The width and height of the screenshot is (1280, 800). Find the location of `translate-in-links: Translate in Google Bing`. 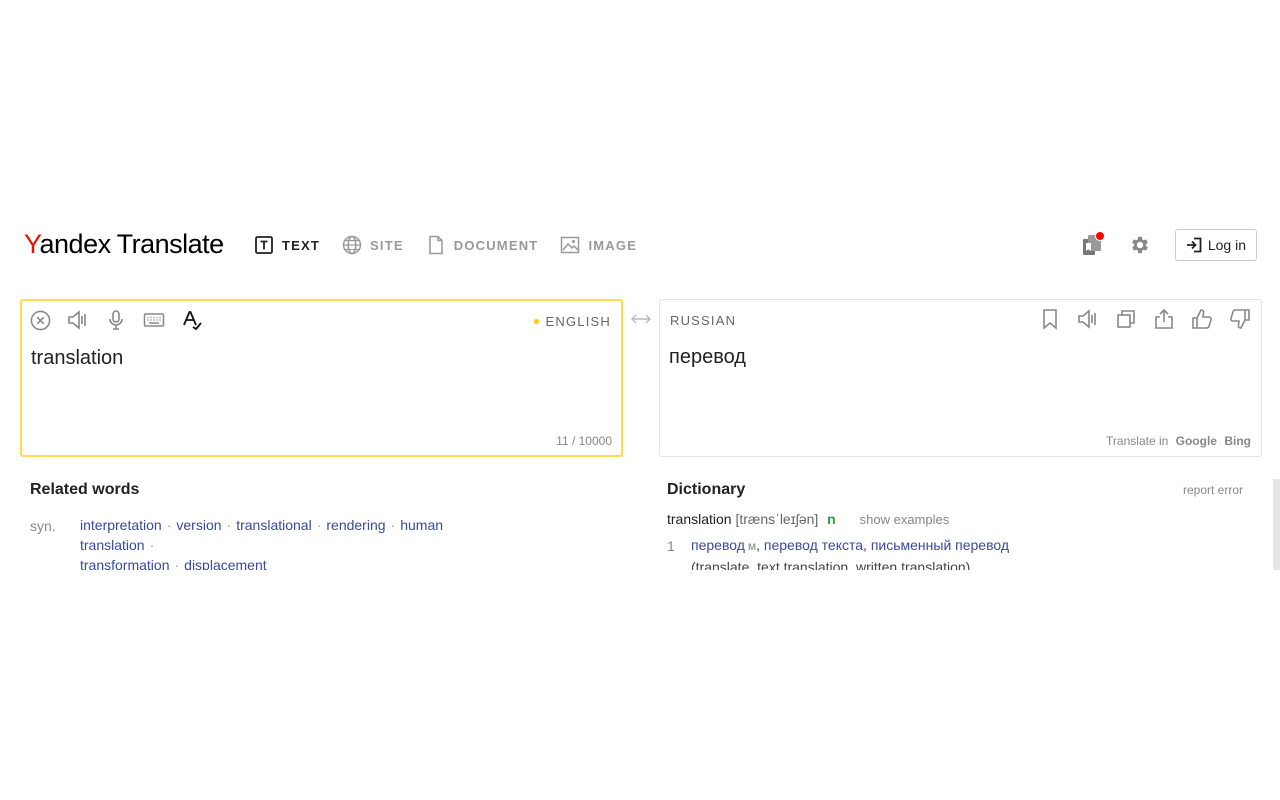

translate-in-links: Translate in Google Bing is located at coordinates (1178, 441).